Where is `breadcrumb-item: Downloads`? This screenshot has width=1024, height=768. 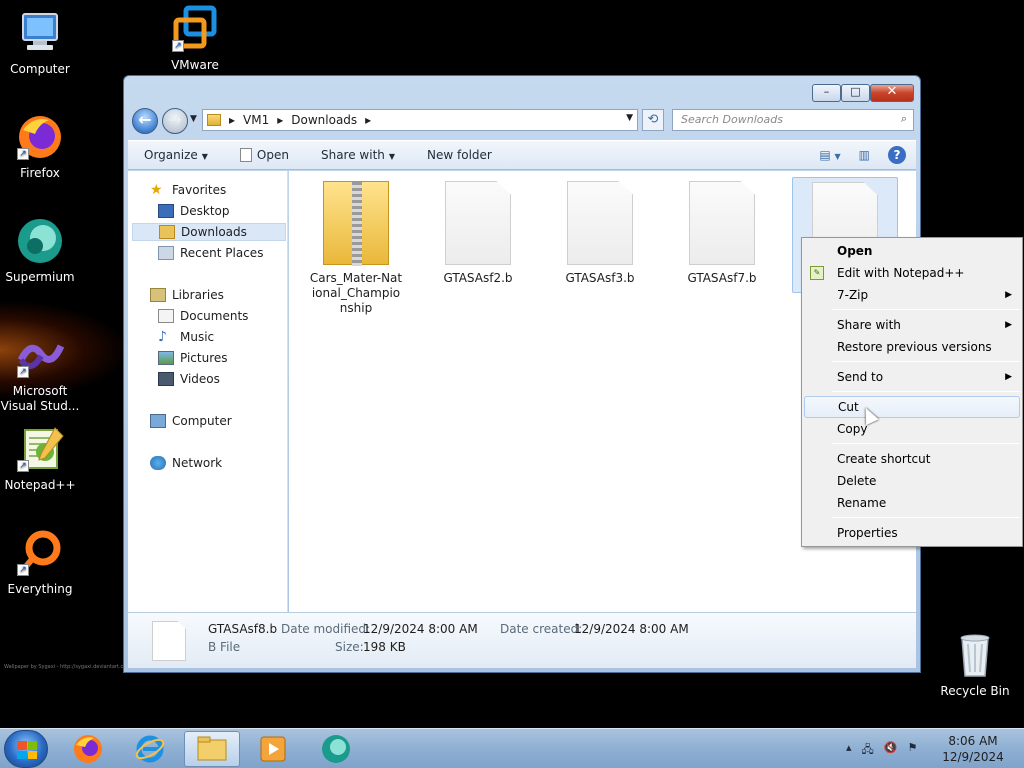 breadcrumb-item: Downloads is located at coordinates (324, 120).